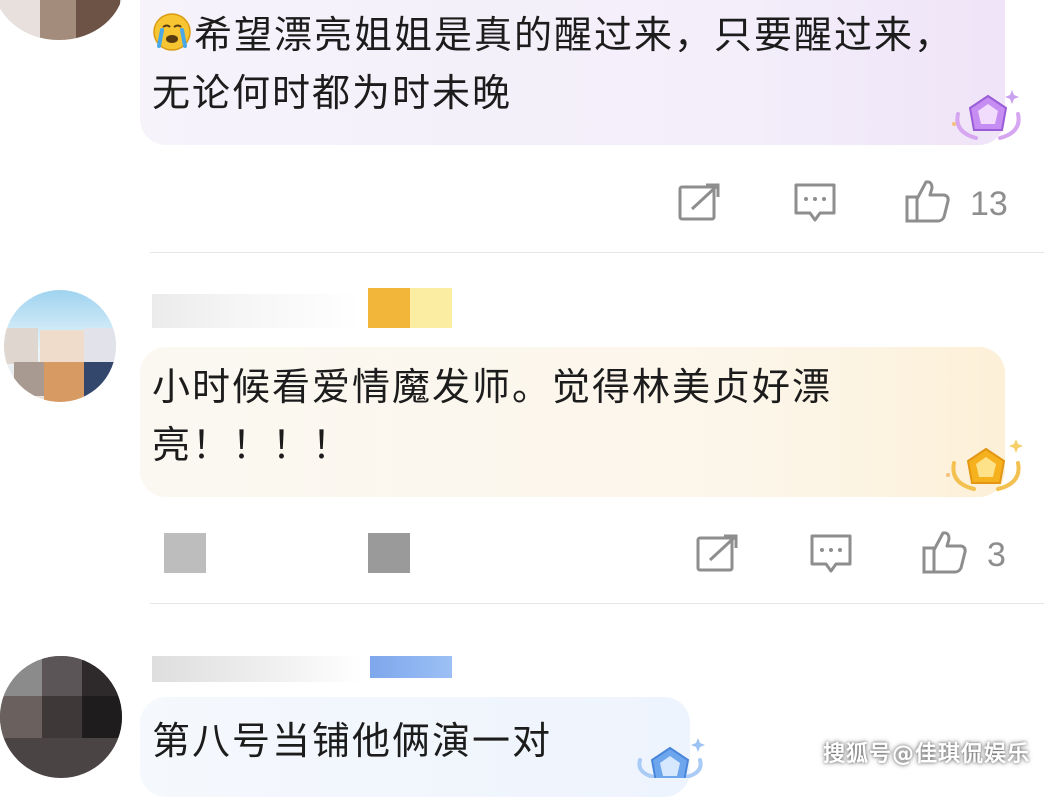 The image size is (1044, 797). I want to click on comment-text: 希望漂亮姐姐是真的醒过来，只要醒过来，无论何时都为时未晚, so click(567, 64).